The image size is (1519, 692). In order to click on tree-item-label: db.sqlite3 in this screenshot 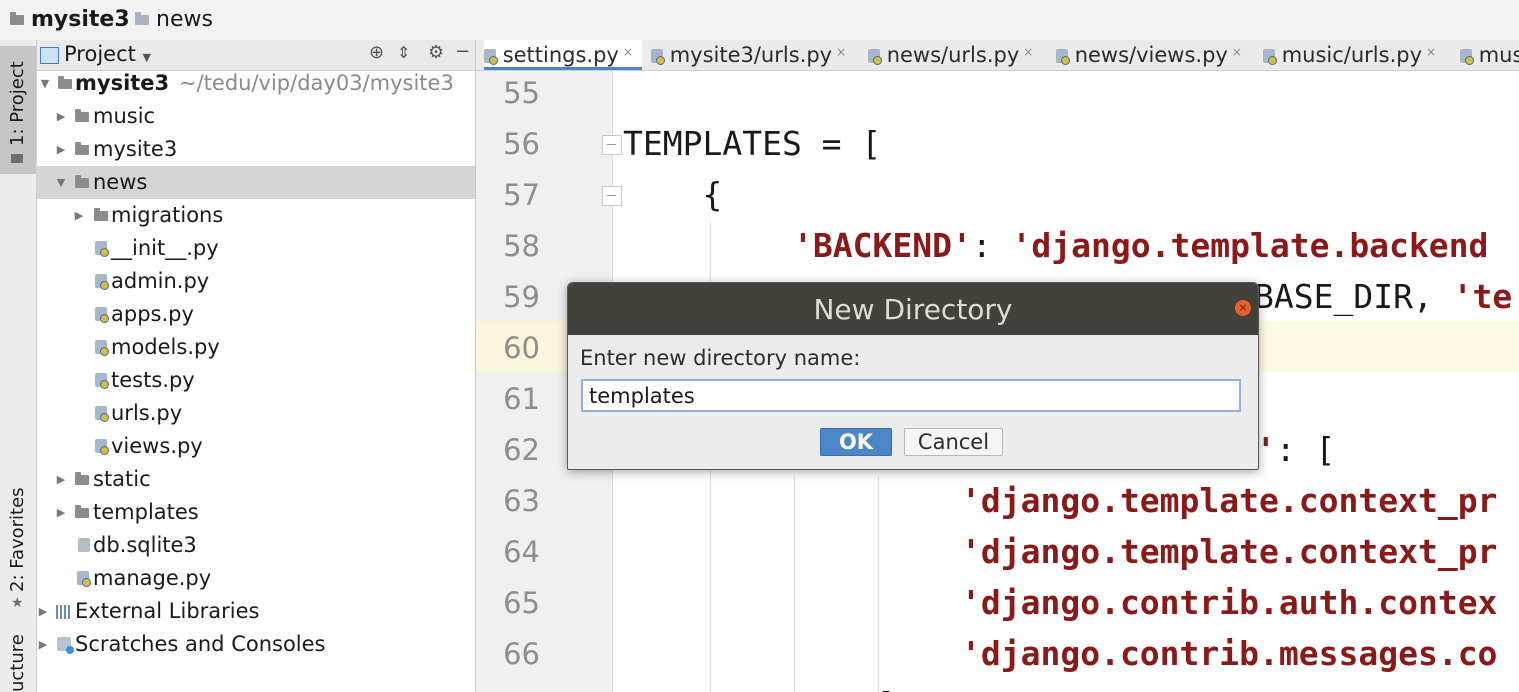, I will do `click(145, 545)`.